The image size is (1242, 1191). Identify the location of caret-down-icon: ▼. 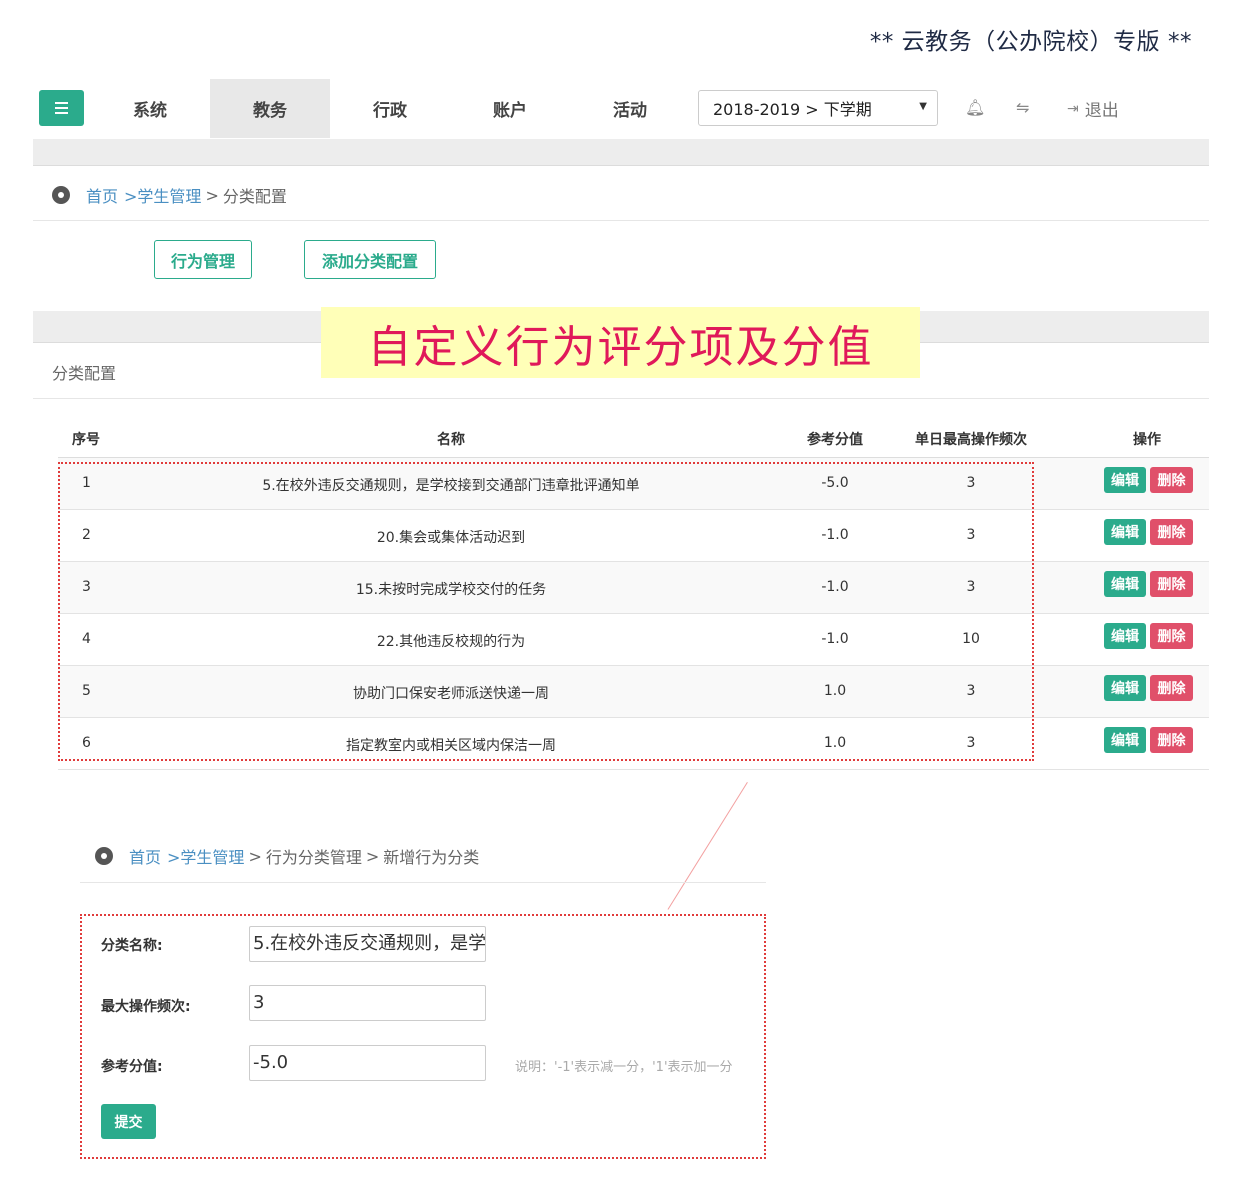
(923, 106).